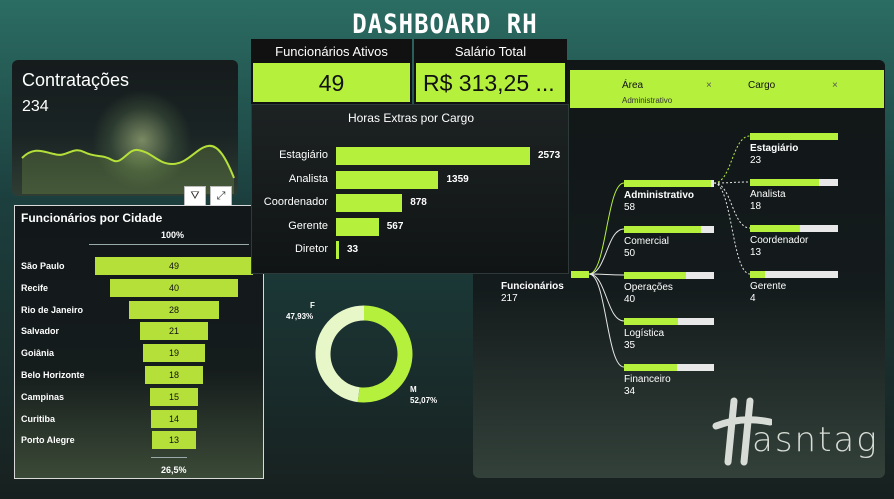 Image resolution: width=894 pixels, height=499 pixels. I want to click on horas-value-label: 33, so click(353, 249).